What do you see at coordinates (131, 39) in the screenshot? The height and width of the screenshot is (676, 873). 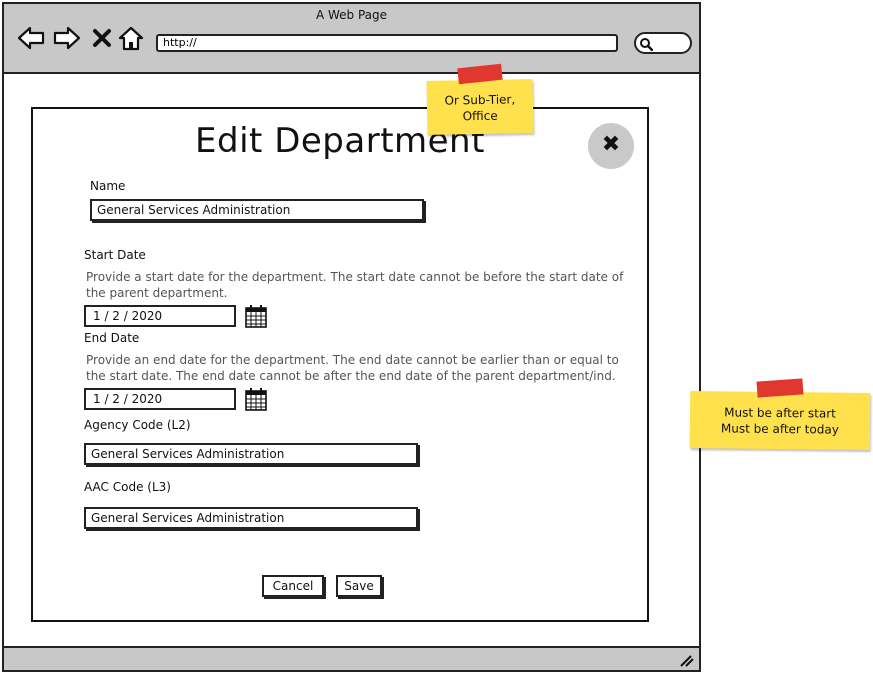 I see `home-icon` at bounding box center [131, 39].